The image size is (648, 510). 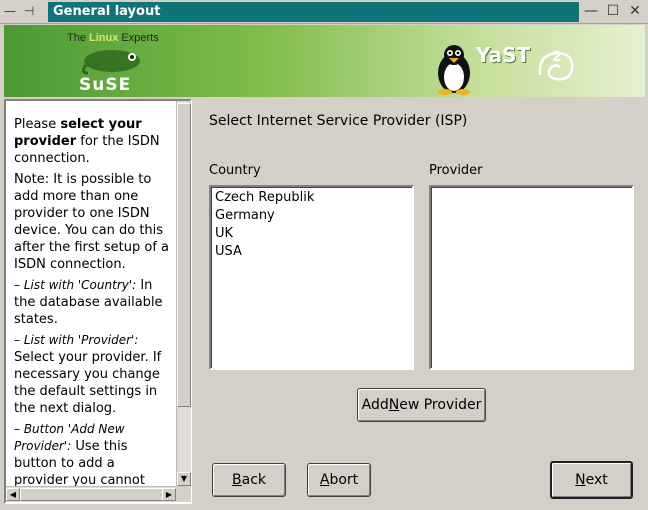 I want to click on country-list: Czech Republik Germany UK USA, so click(x=311, y=277).